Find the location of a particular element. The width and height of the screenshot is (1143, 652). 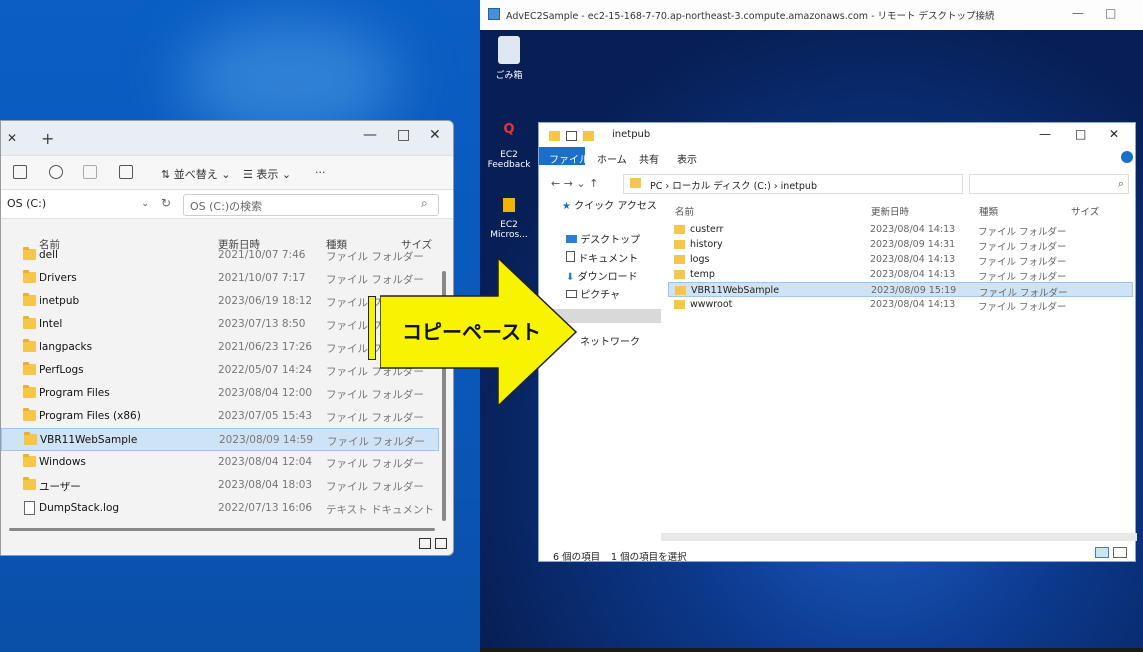

table-row: dell 2021/10/07 7:46 ファイル フォルダー is located at coordinates (220, 255).